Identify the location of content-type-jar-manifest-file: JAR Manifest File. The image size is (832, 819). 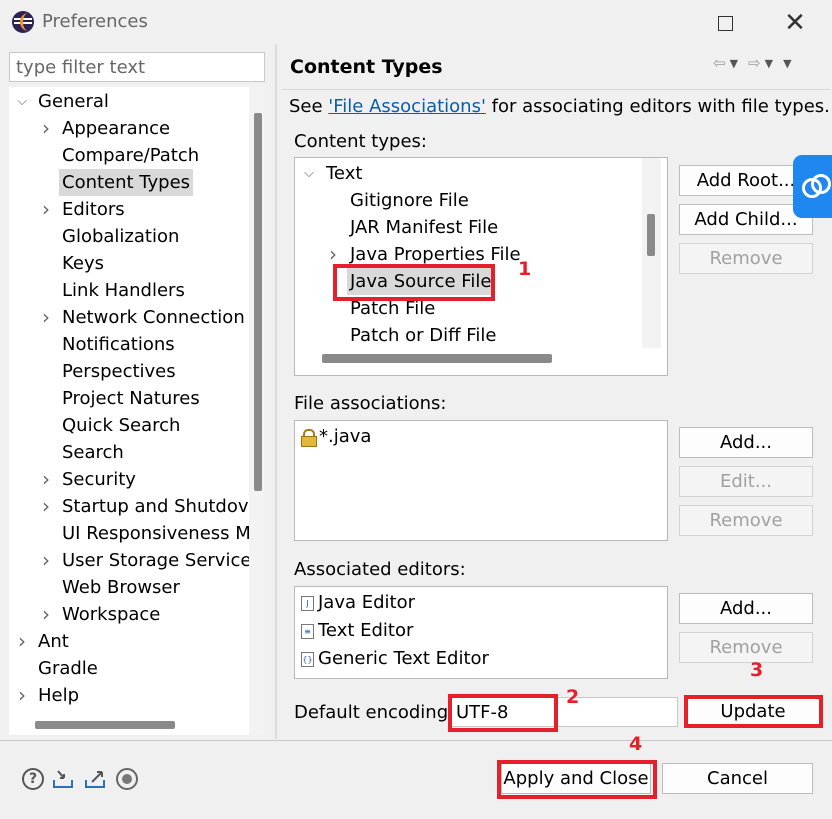
(468, 227).